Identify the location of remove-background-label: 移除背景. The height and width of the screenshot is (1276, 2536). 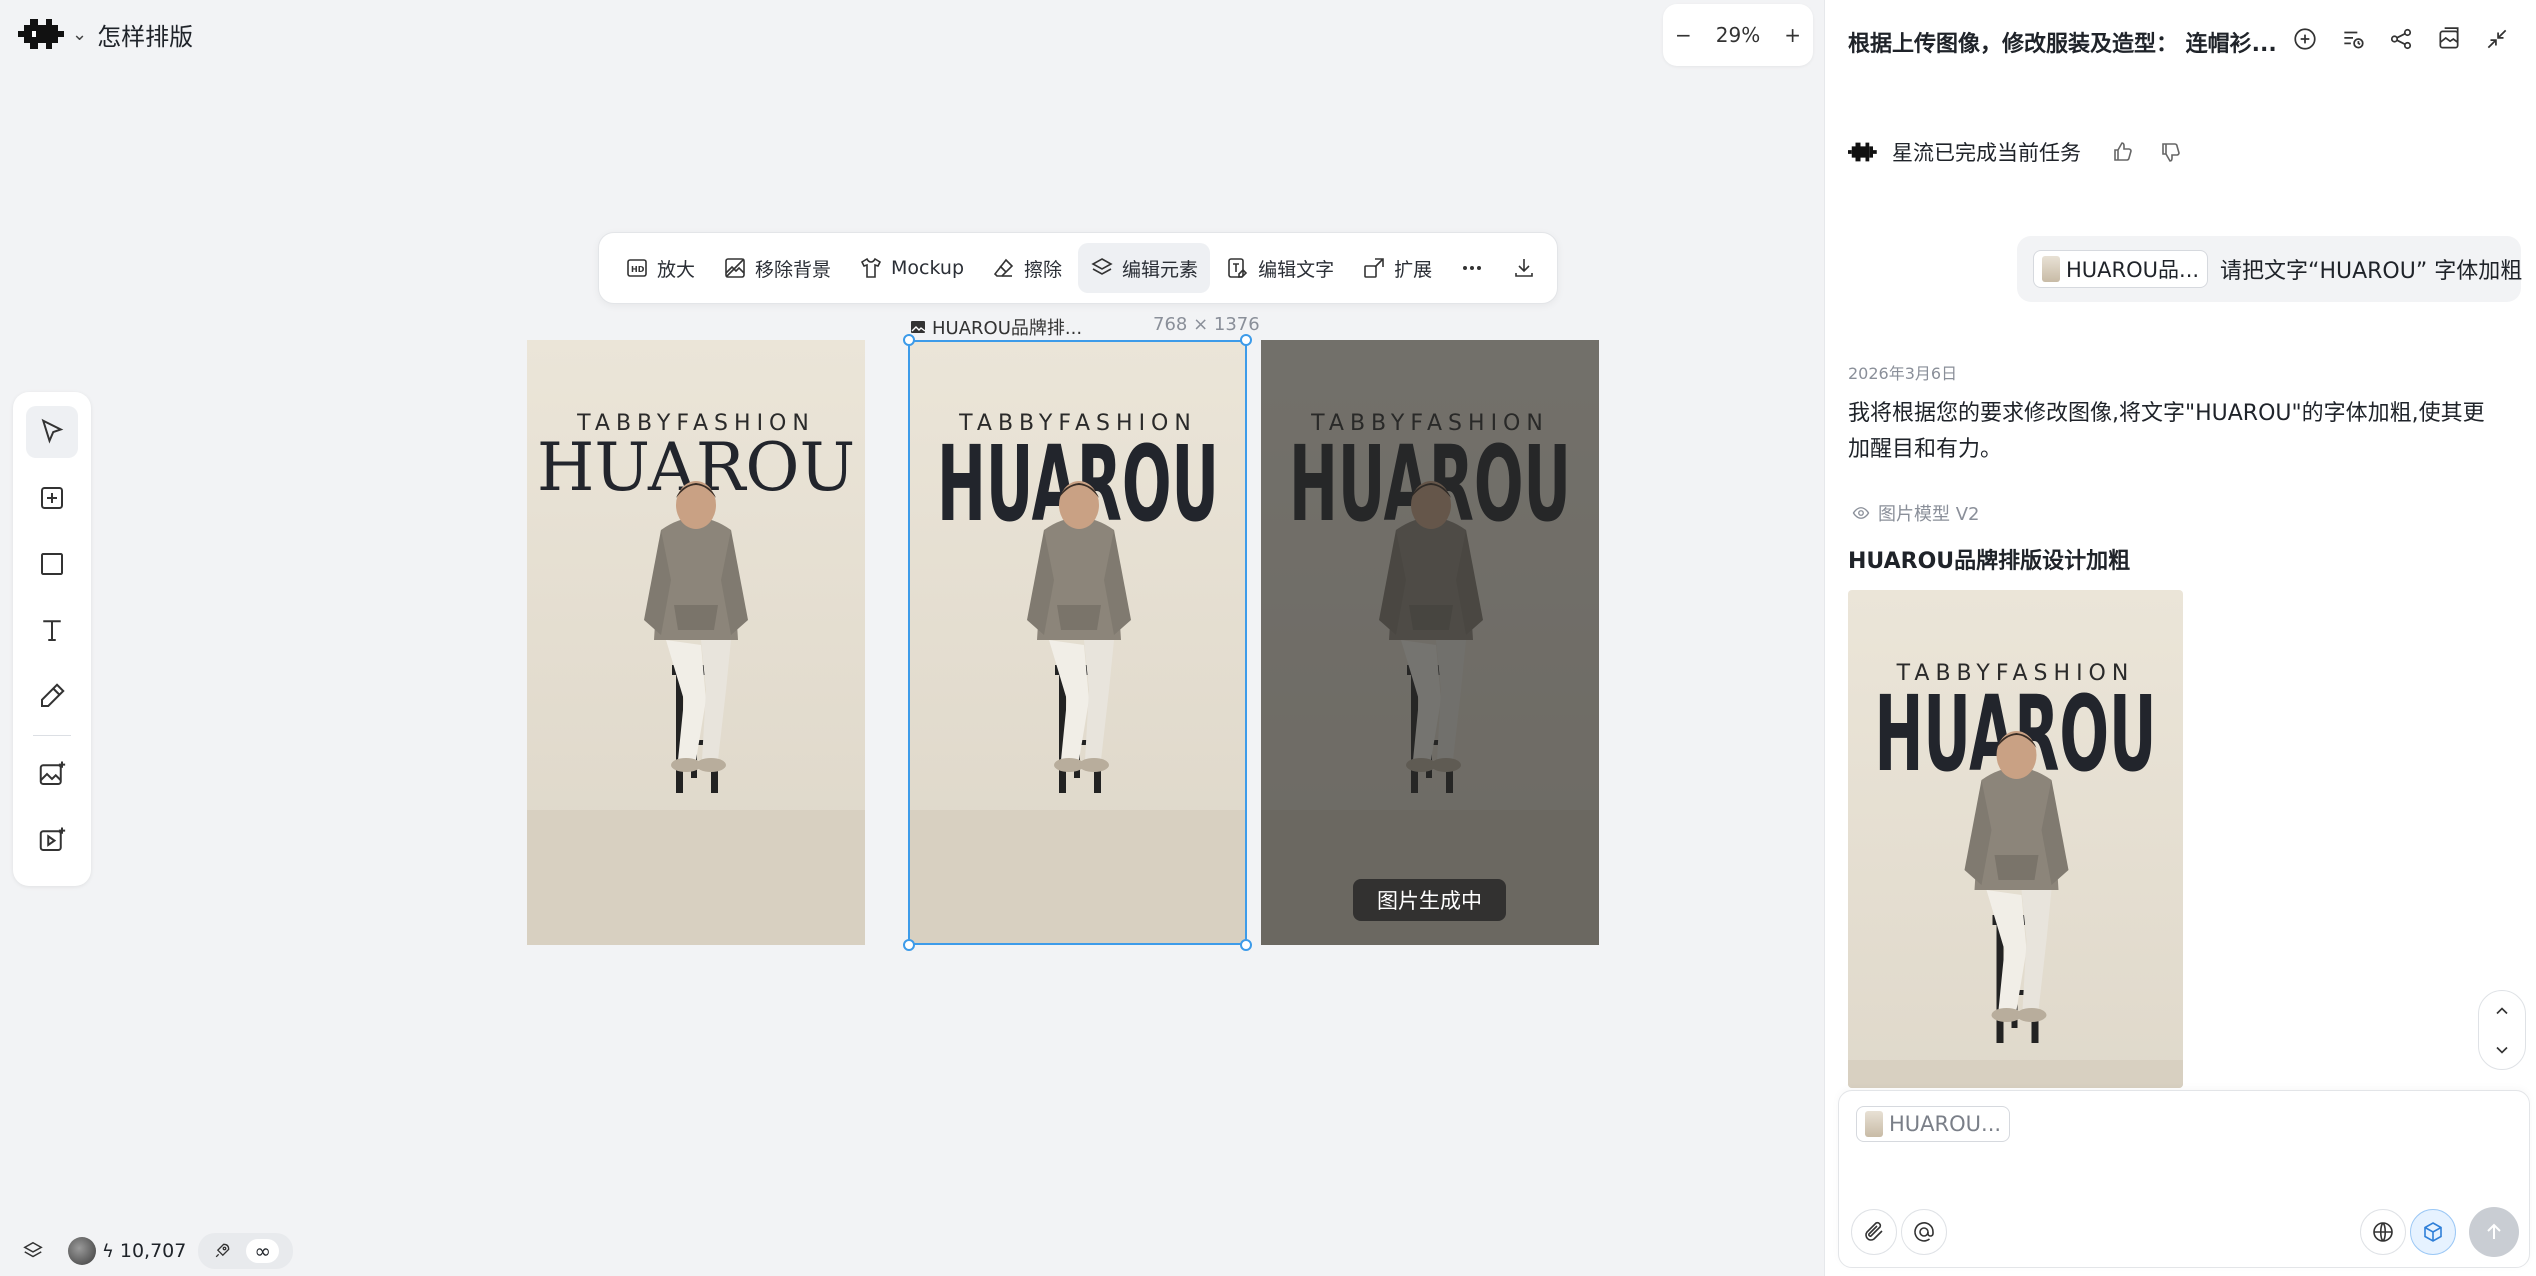
(793, 269).